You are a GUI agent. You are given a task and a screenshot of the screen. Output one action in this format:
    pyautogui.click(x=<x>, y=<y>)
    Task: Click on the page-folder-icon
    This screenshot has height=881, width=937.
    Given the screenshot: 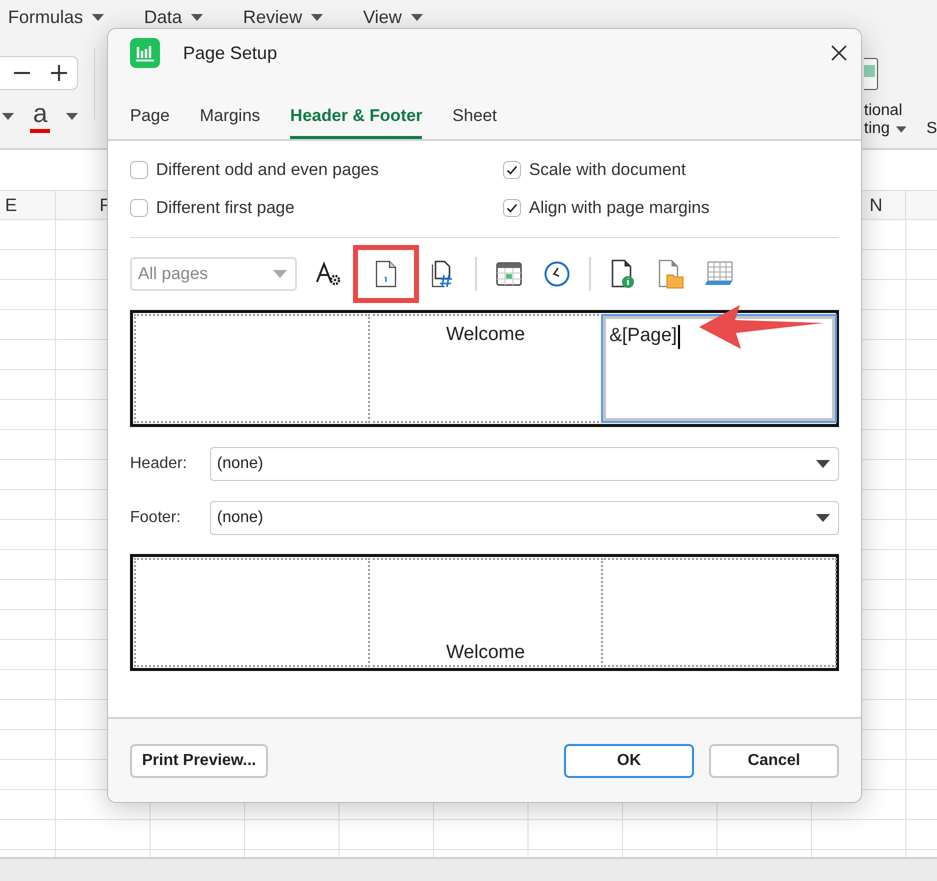 What is the action you would take?
    pyautogui.click(x=671, y=274)
    